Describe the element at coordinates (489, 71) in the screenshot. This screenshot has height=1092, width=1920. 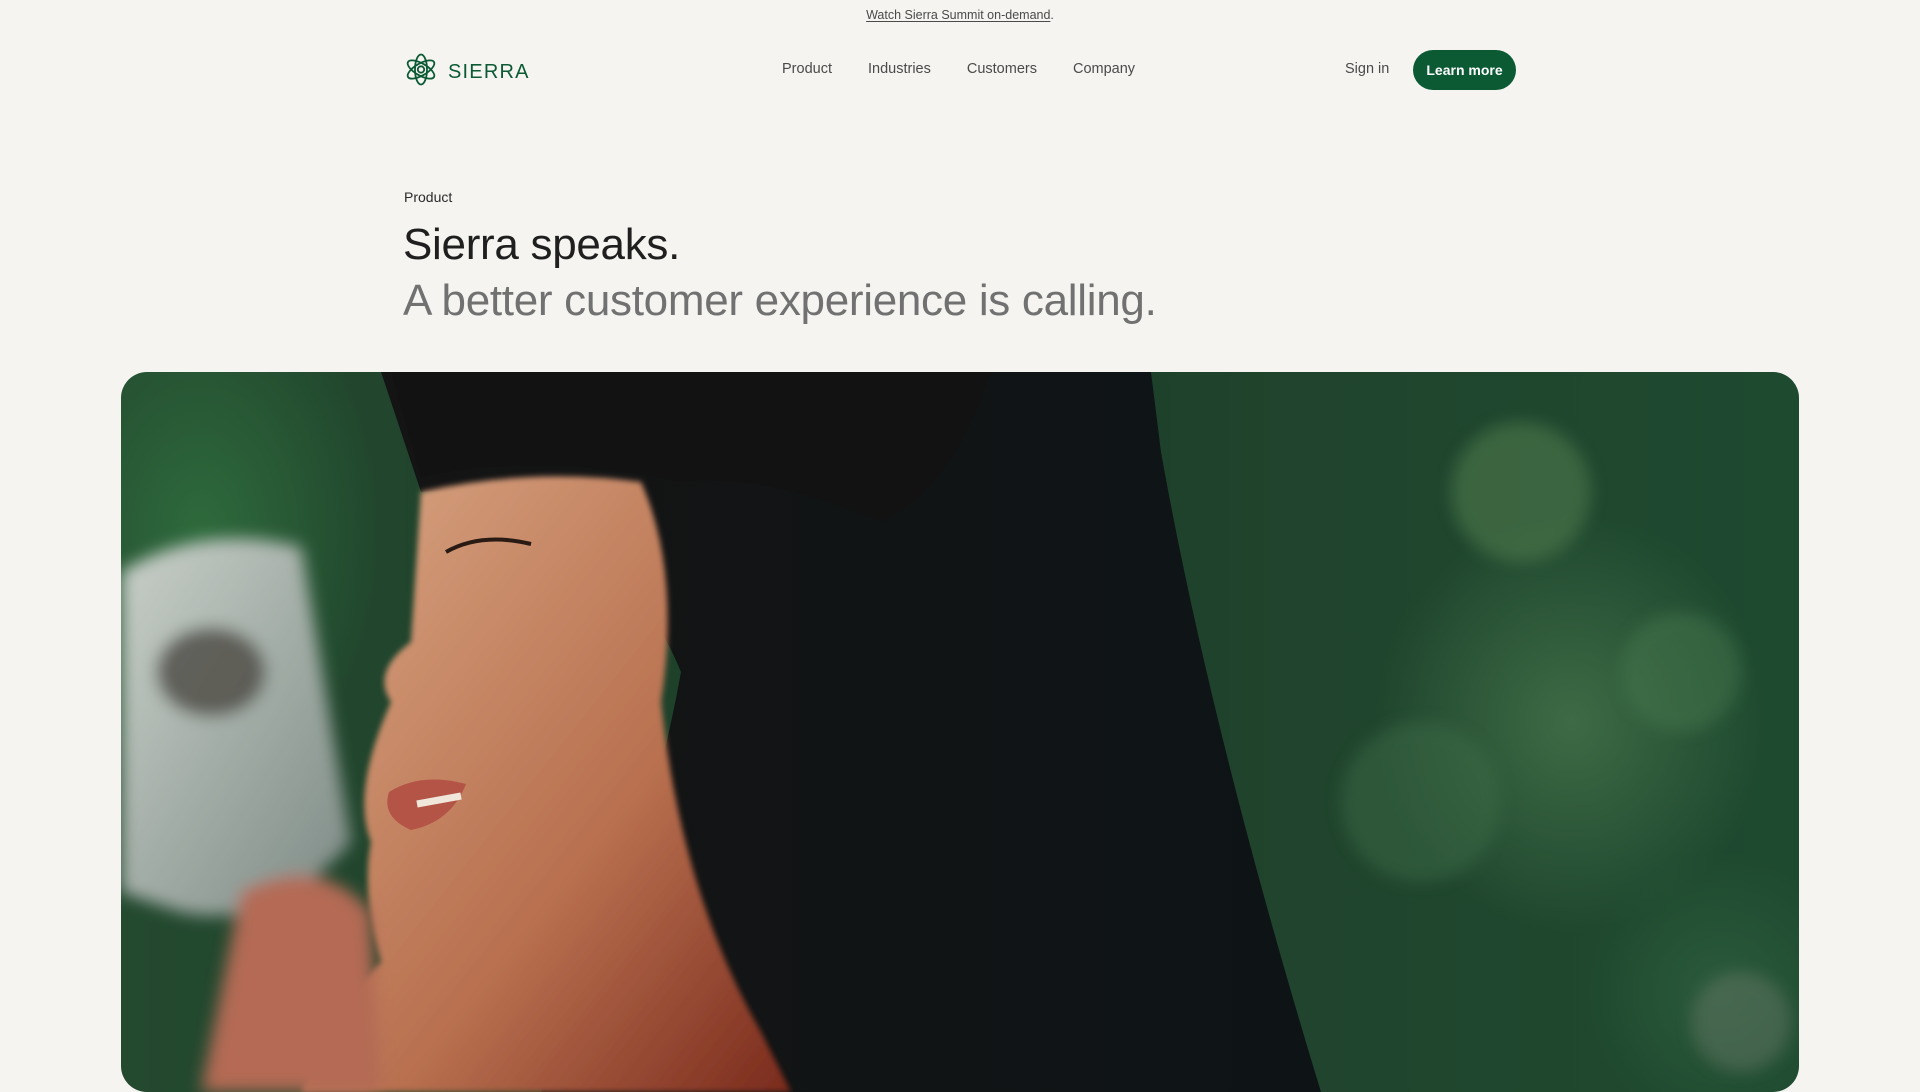
I see `brand-wordmark: SIERRA` at that location.